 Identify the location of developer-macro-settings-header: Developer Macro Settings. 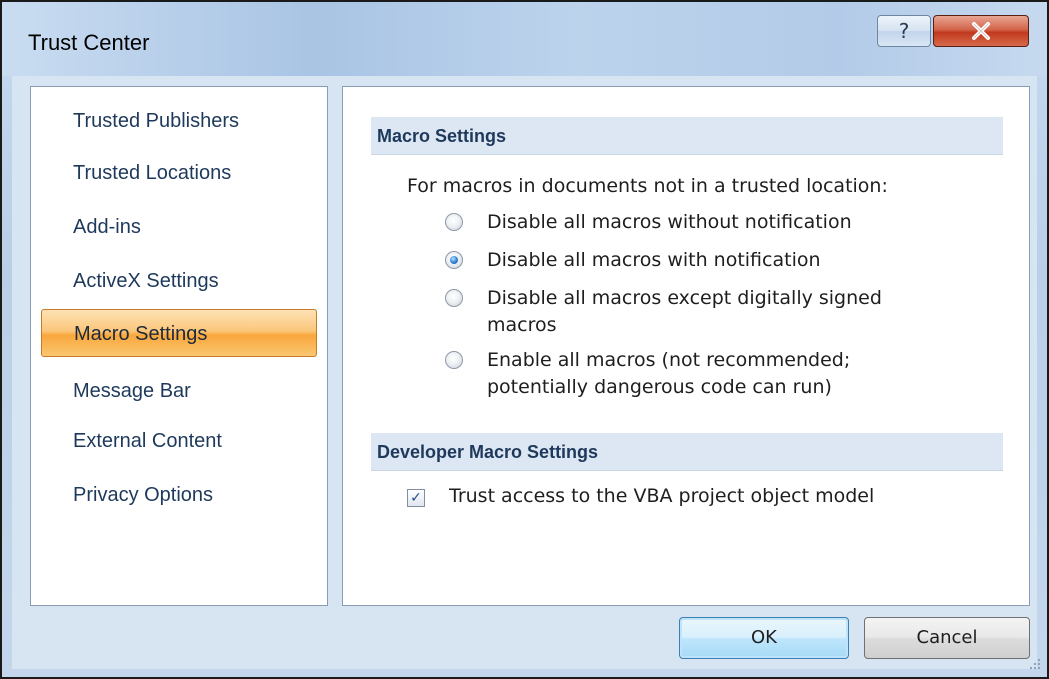
(687, 452).